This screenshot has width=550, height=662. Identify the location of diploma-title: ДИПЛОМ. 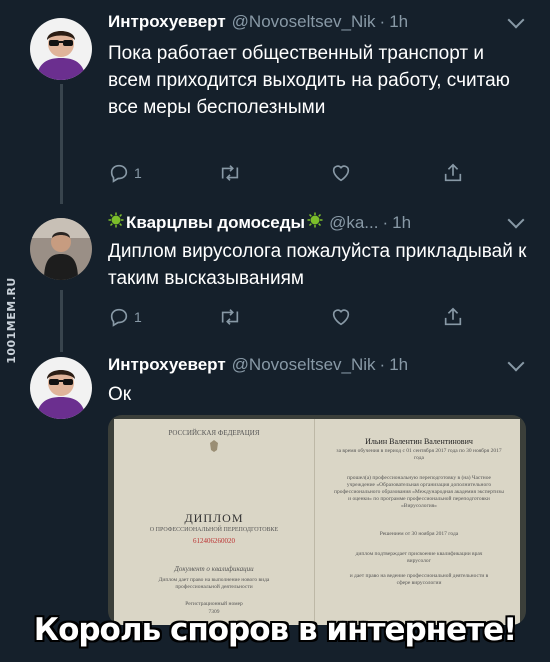
(214, 518).